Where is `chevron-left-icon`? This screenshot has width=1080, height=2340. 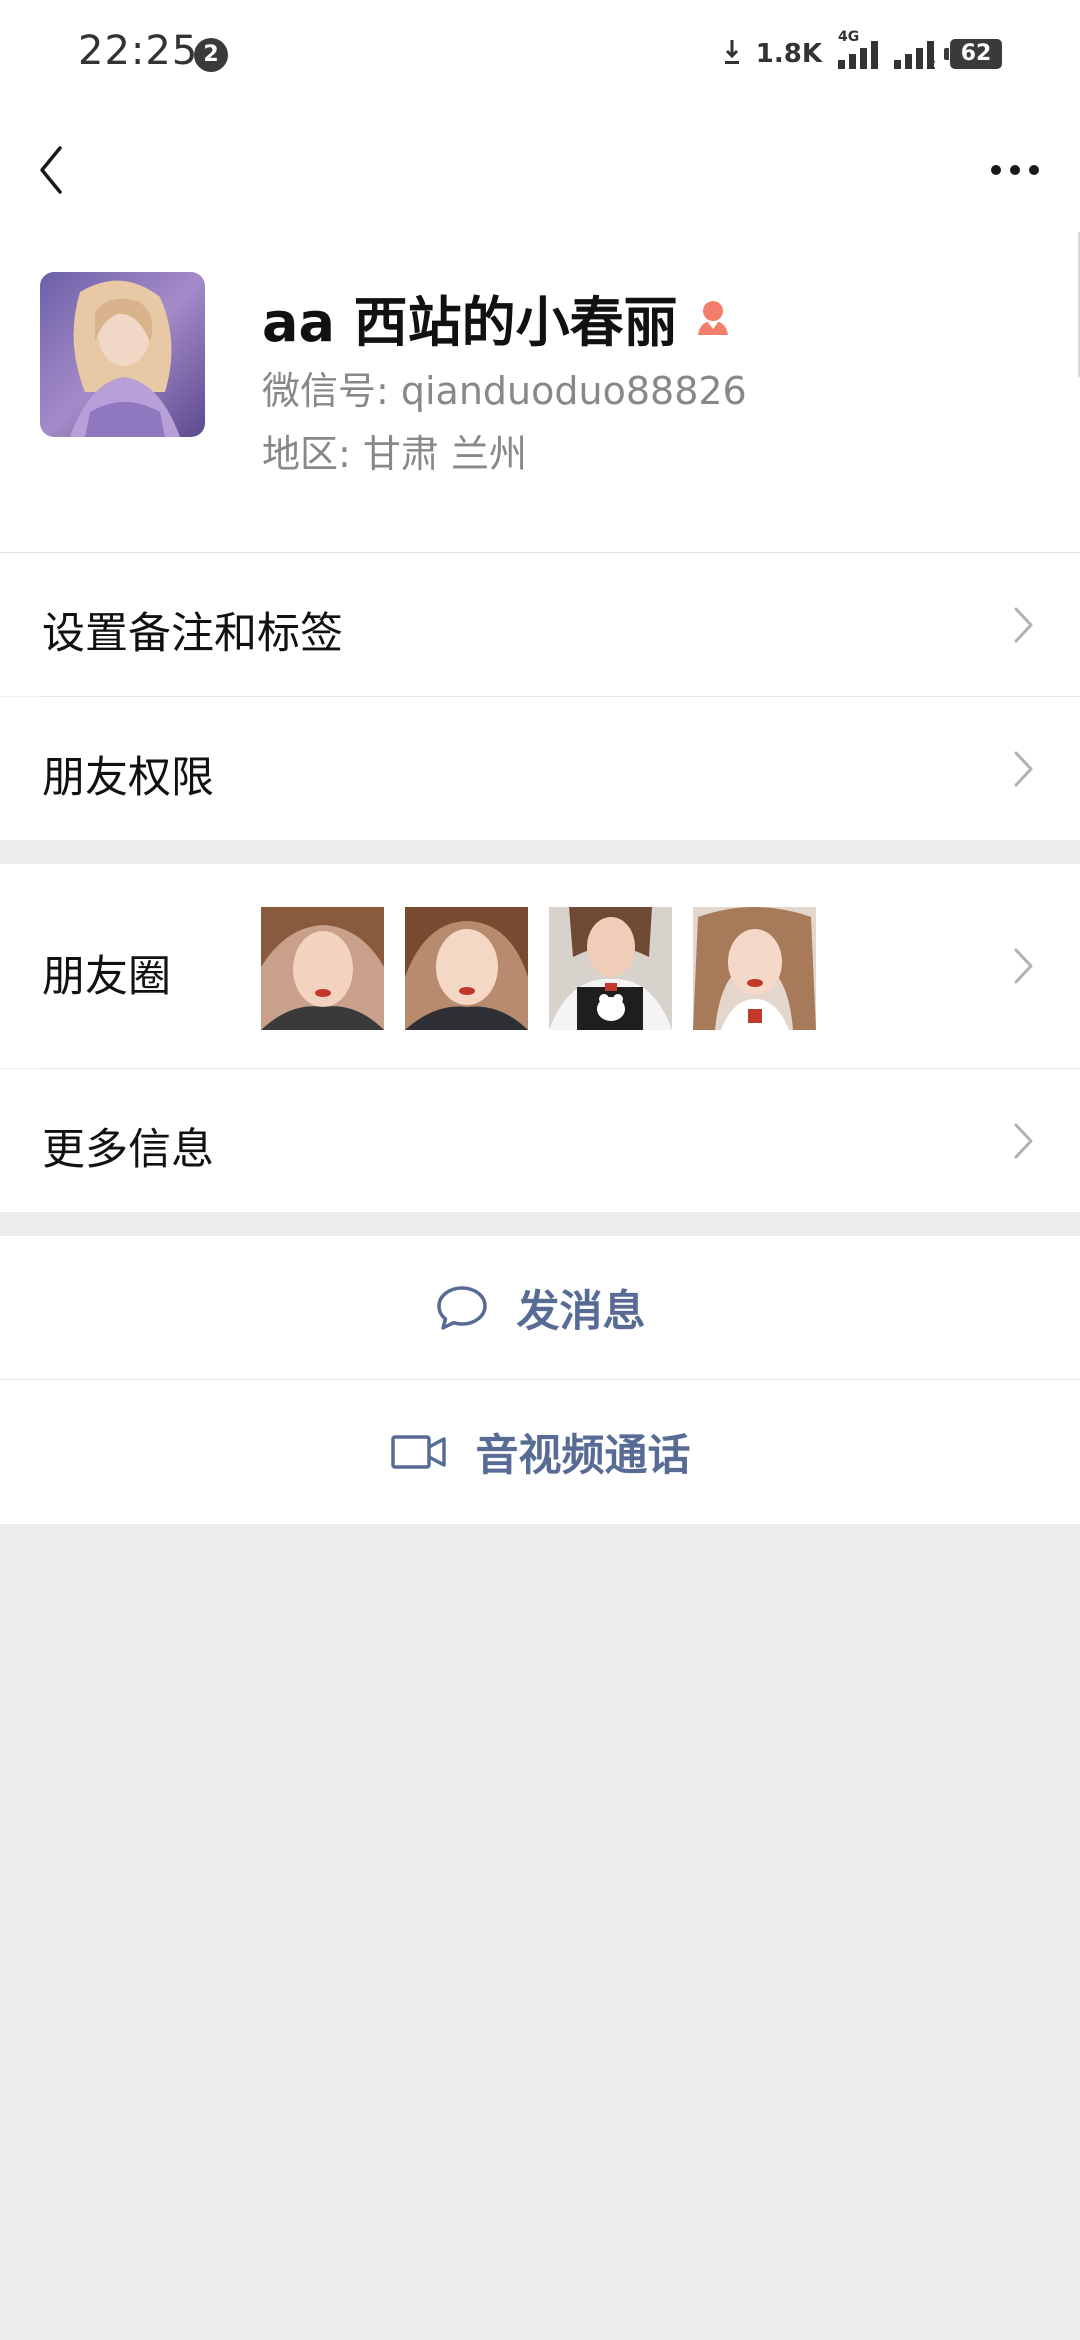
chevron-left-icon is located at coordinates (51, 170).